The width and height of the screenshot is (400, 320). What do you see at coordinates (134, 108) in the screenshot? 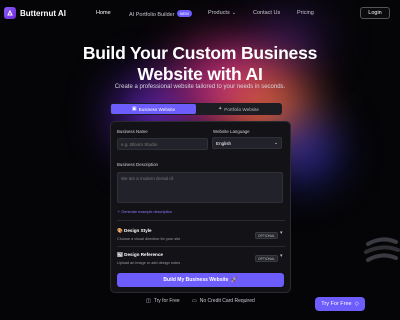
I see `building-icon: ▣` at bounding box center [134, 108].